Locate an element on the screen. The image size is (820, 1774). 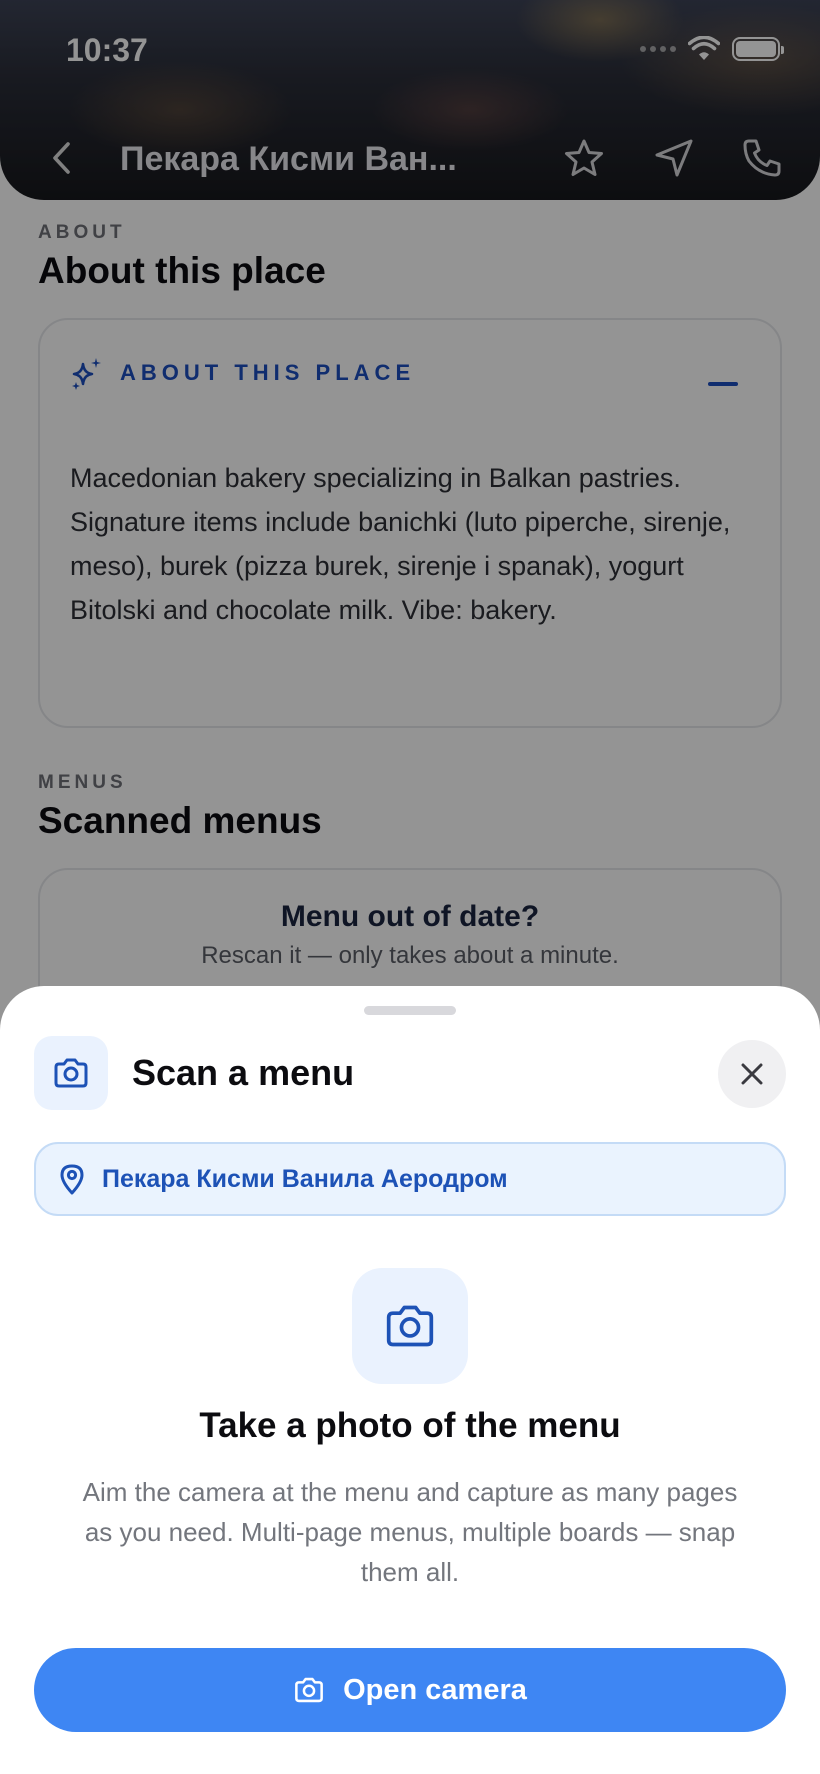
sheet-grabber is located at coordinates (410, 1010).